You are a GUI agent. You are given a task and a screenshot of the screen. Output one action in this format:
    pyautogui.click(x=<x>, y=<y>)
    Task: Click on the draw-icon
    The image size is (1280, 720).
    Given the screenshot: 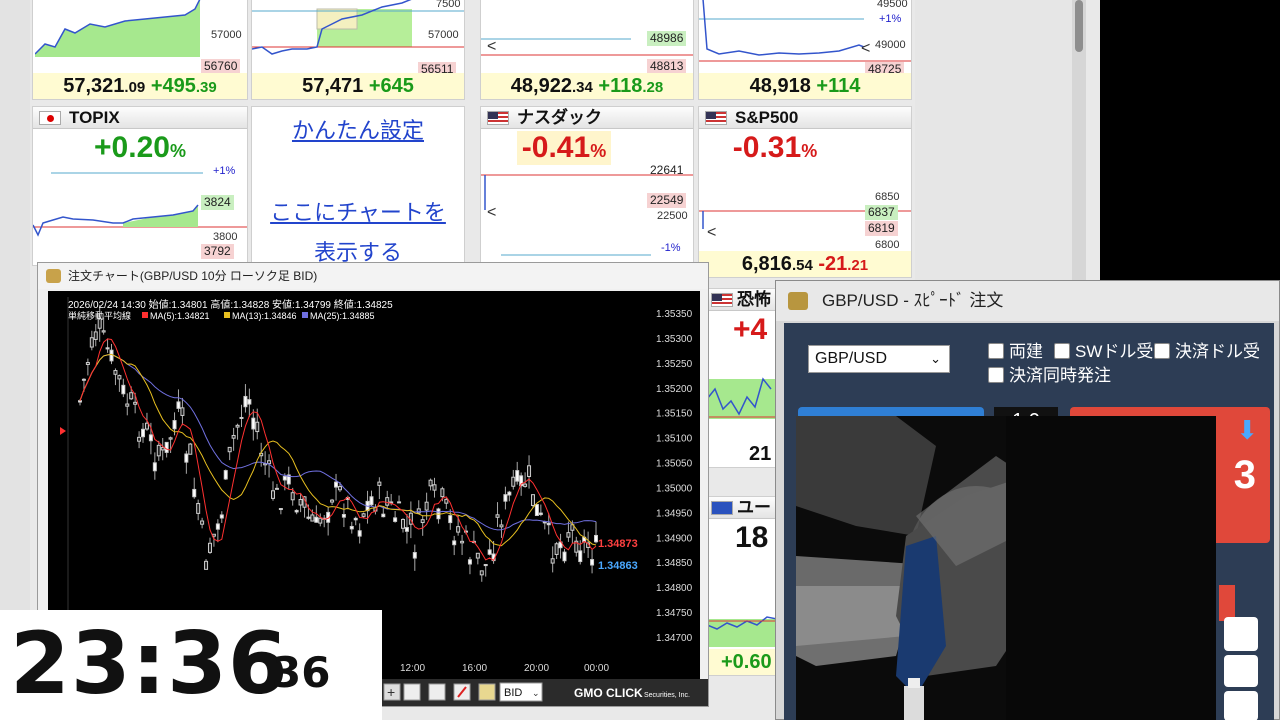 What is the action you would take?
    pyautogui.click(x=412, y=692)
    